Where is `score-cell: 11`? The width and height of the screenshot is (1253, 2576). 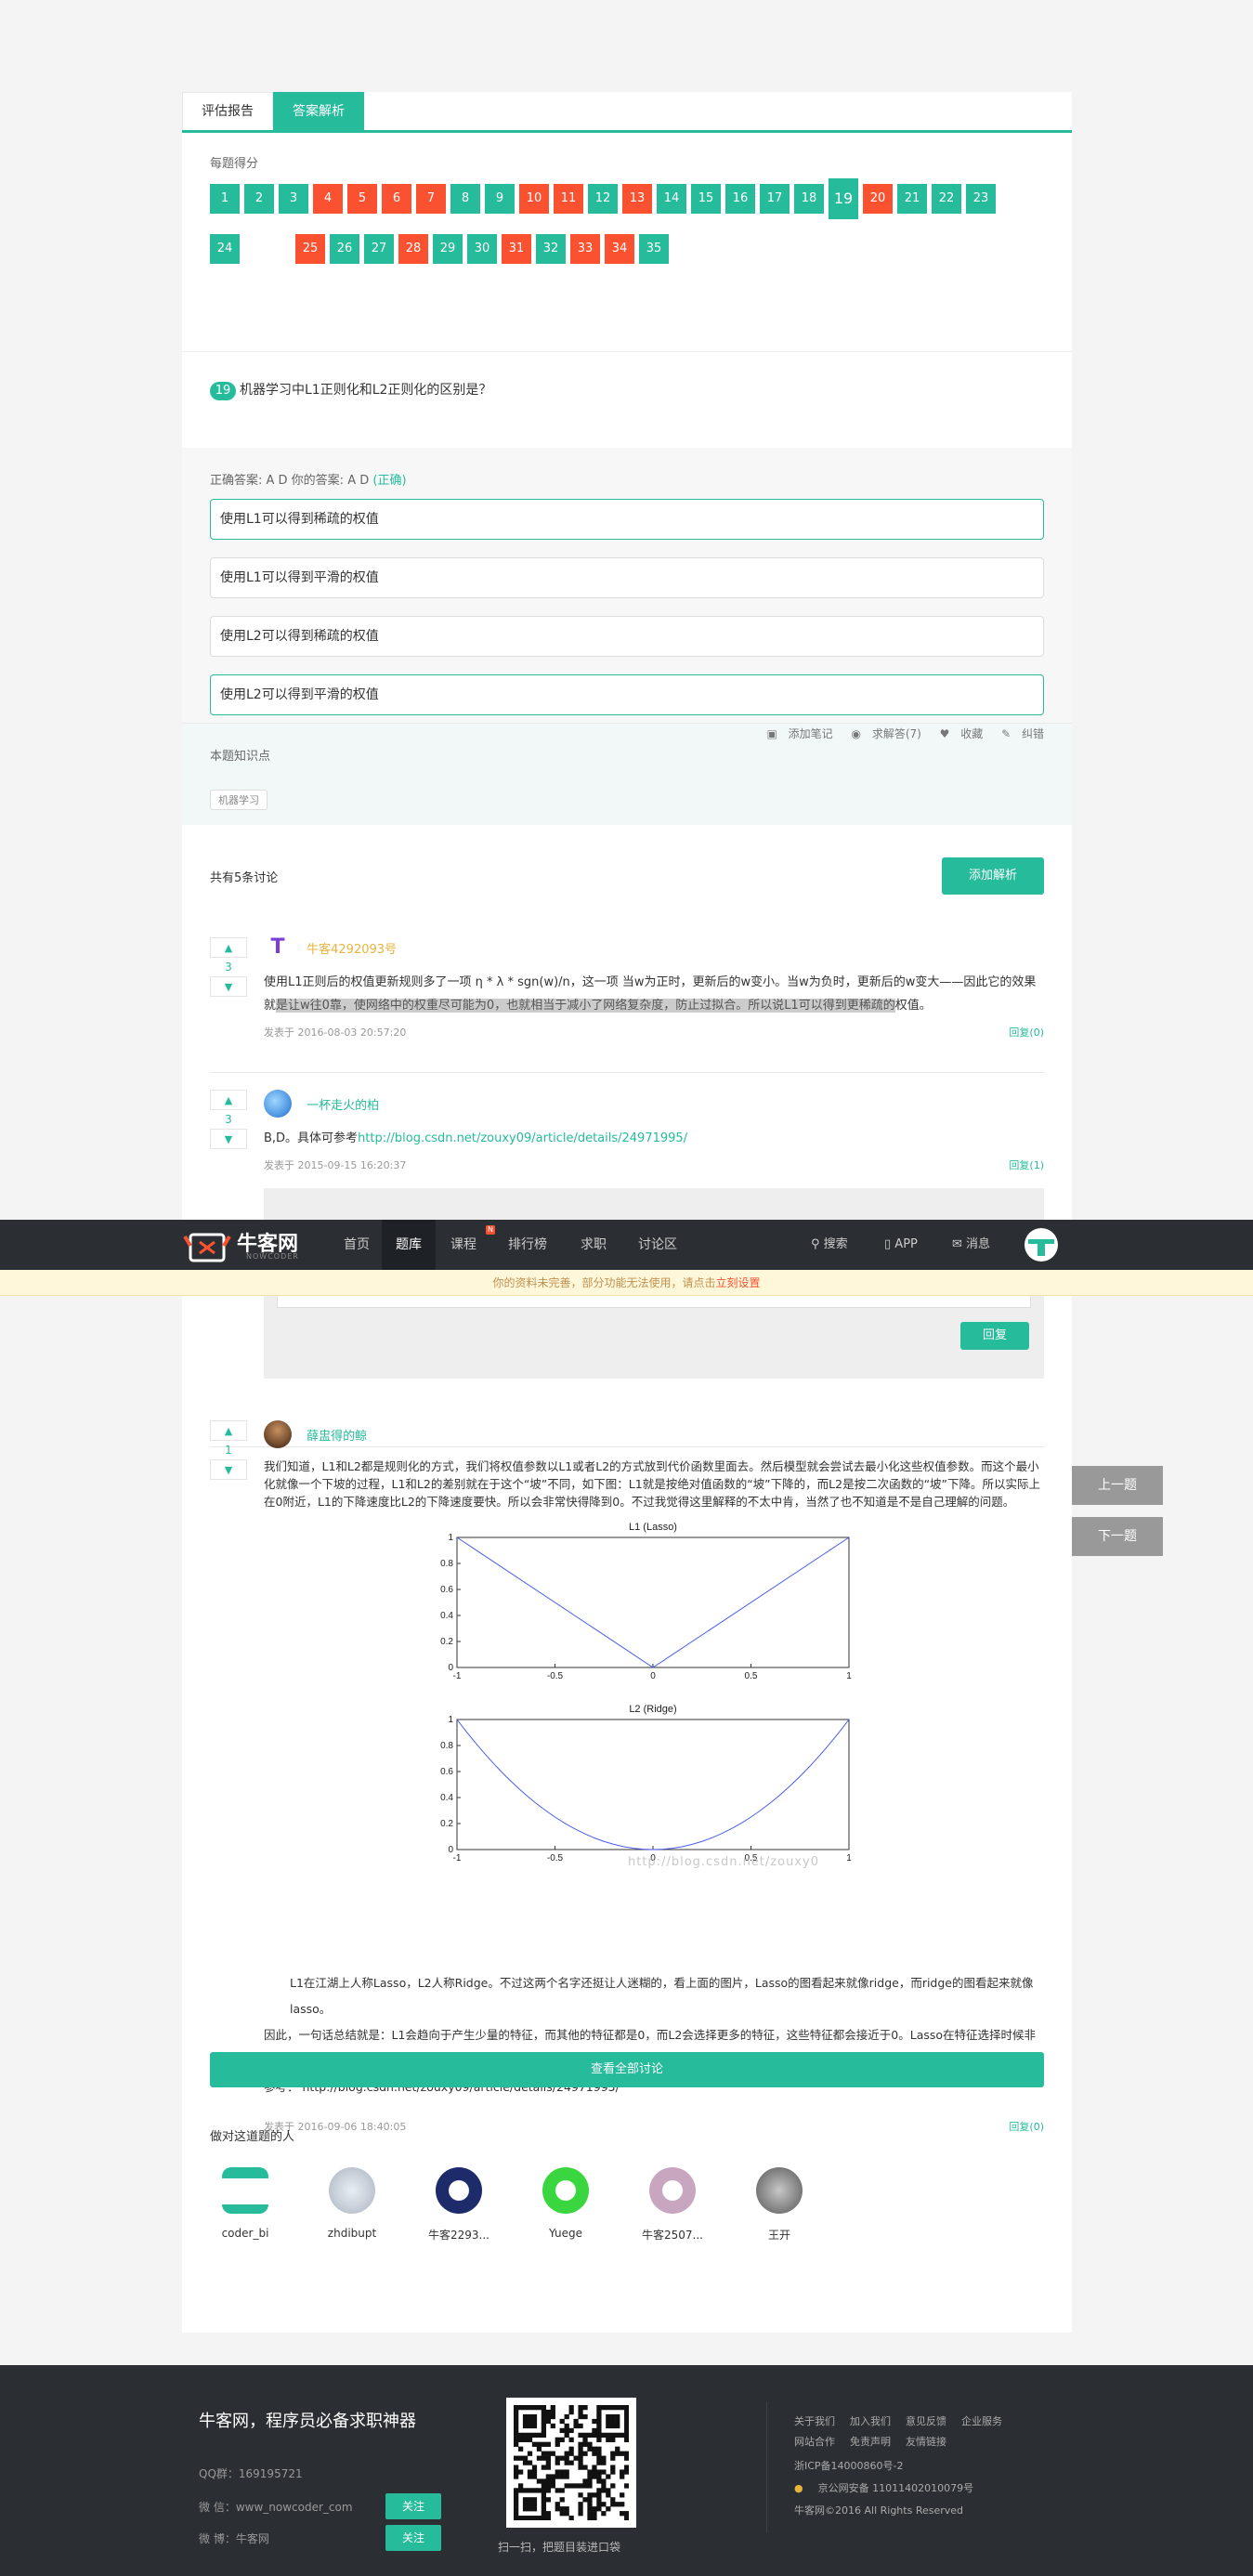
score-cell: 11 is located at coordinates (568, 199).